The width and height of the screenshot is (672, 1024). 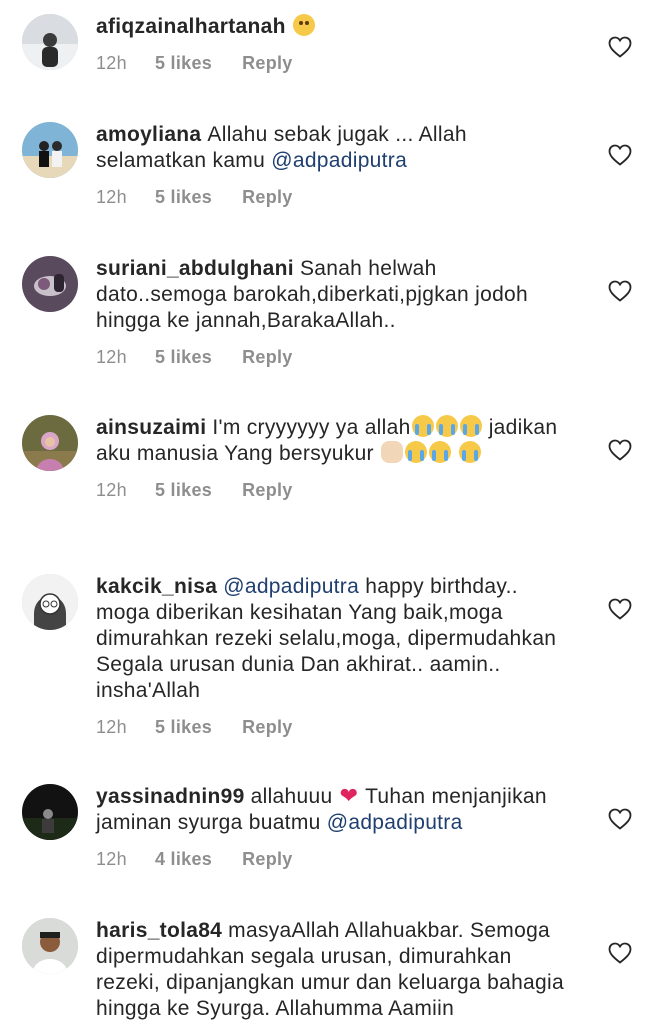 I want to click on comment-username: kakcik_nisa, so click(x=156, y=586).